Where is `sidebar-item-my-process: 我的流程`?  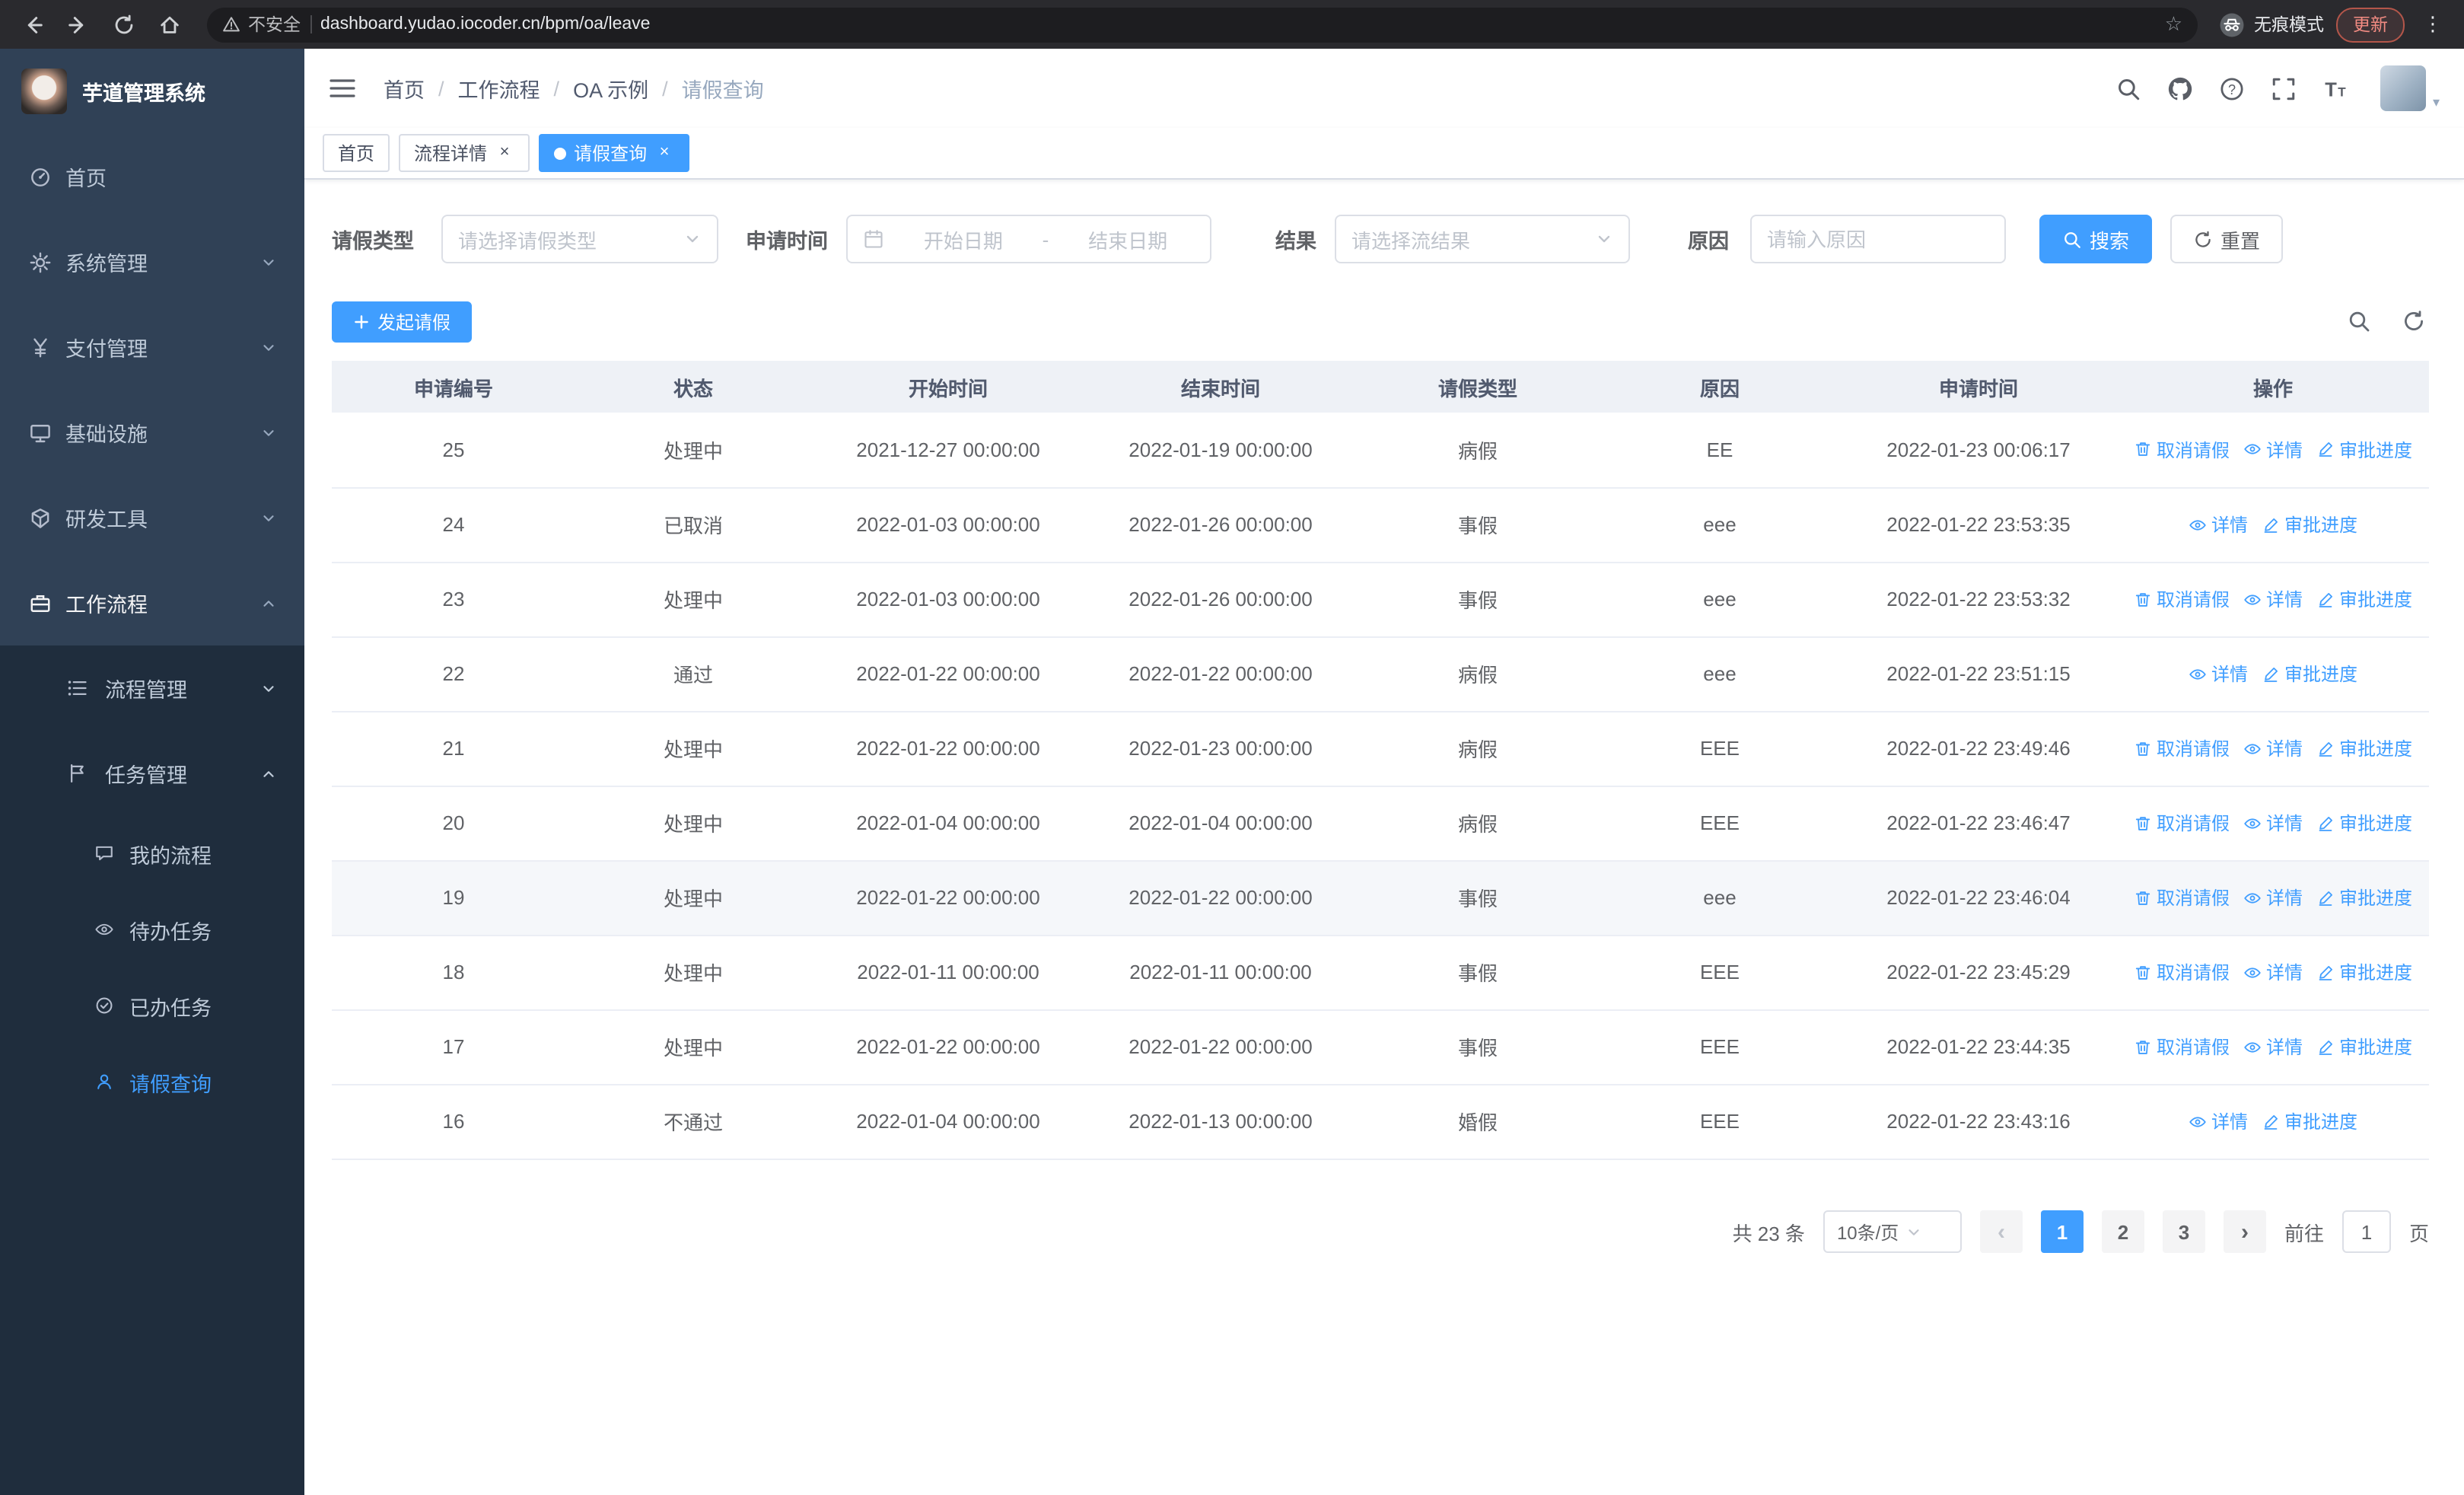
sidebar-item-my-process: 我的流程 is located at coordinates (152, 854).